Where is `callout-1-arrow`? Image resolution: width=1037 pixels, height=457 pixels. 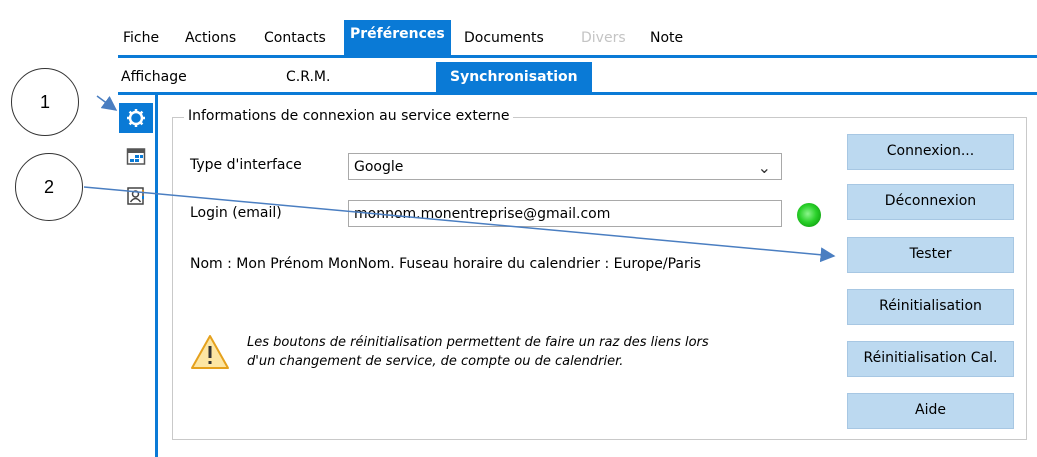
callout-1-arrow is located at coordinates (107, 103).